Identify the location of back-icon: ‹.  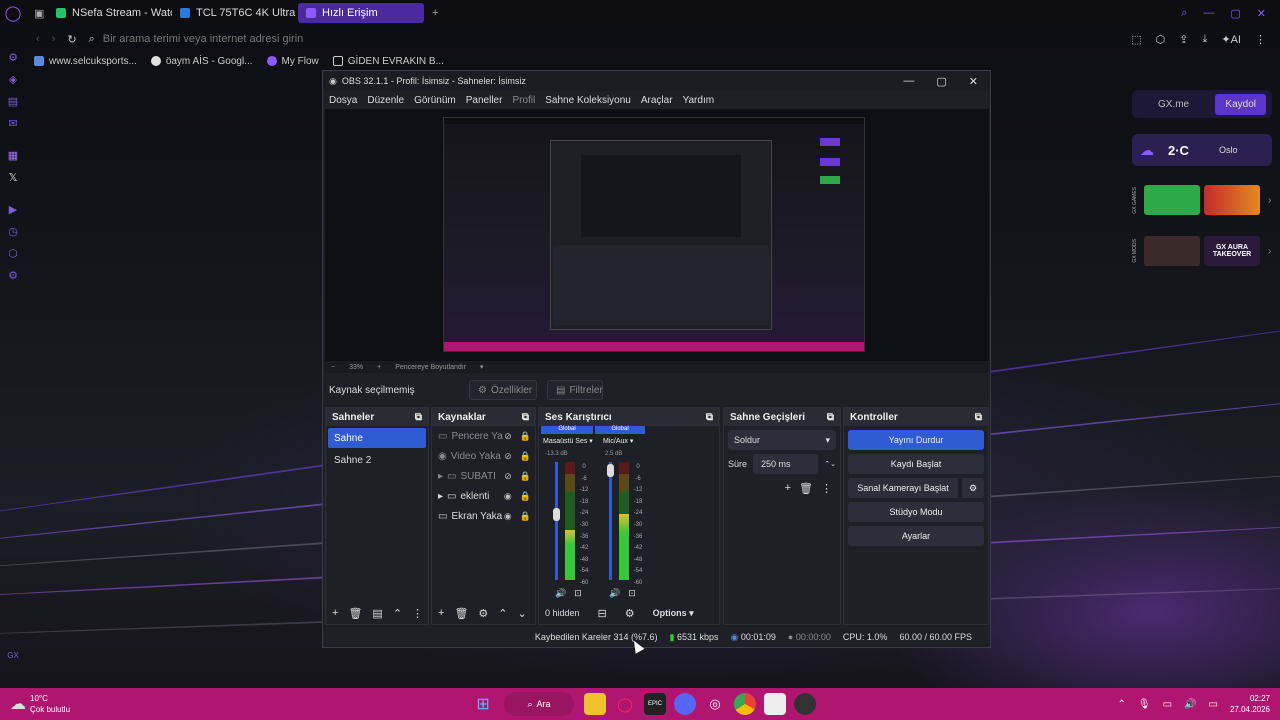
(38, 39).